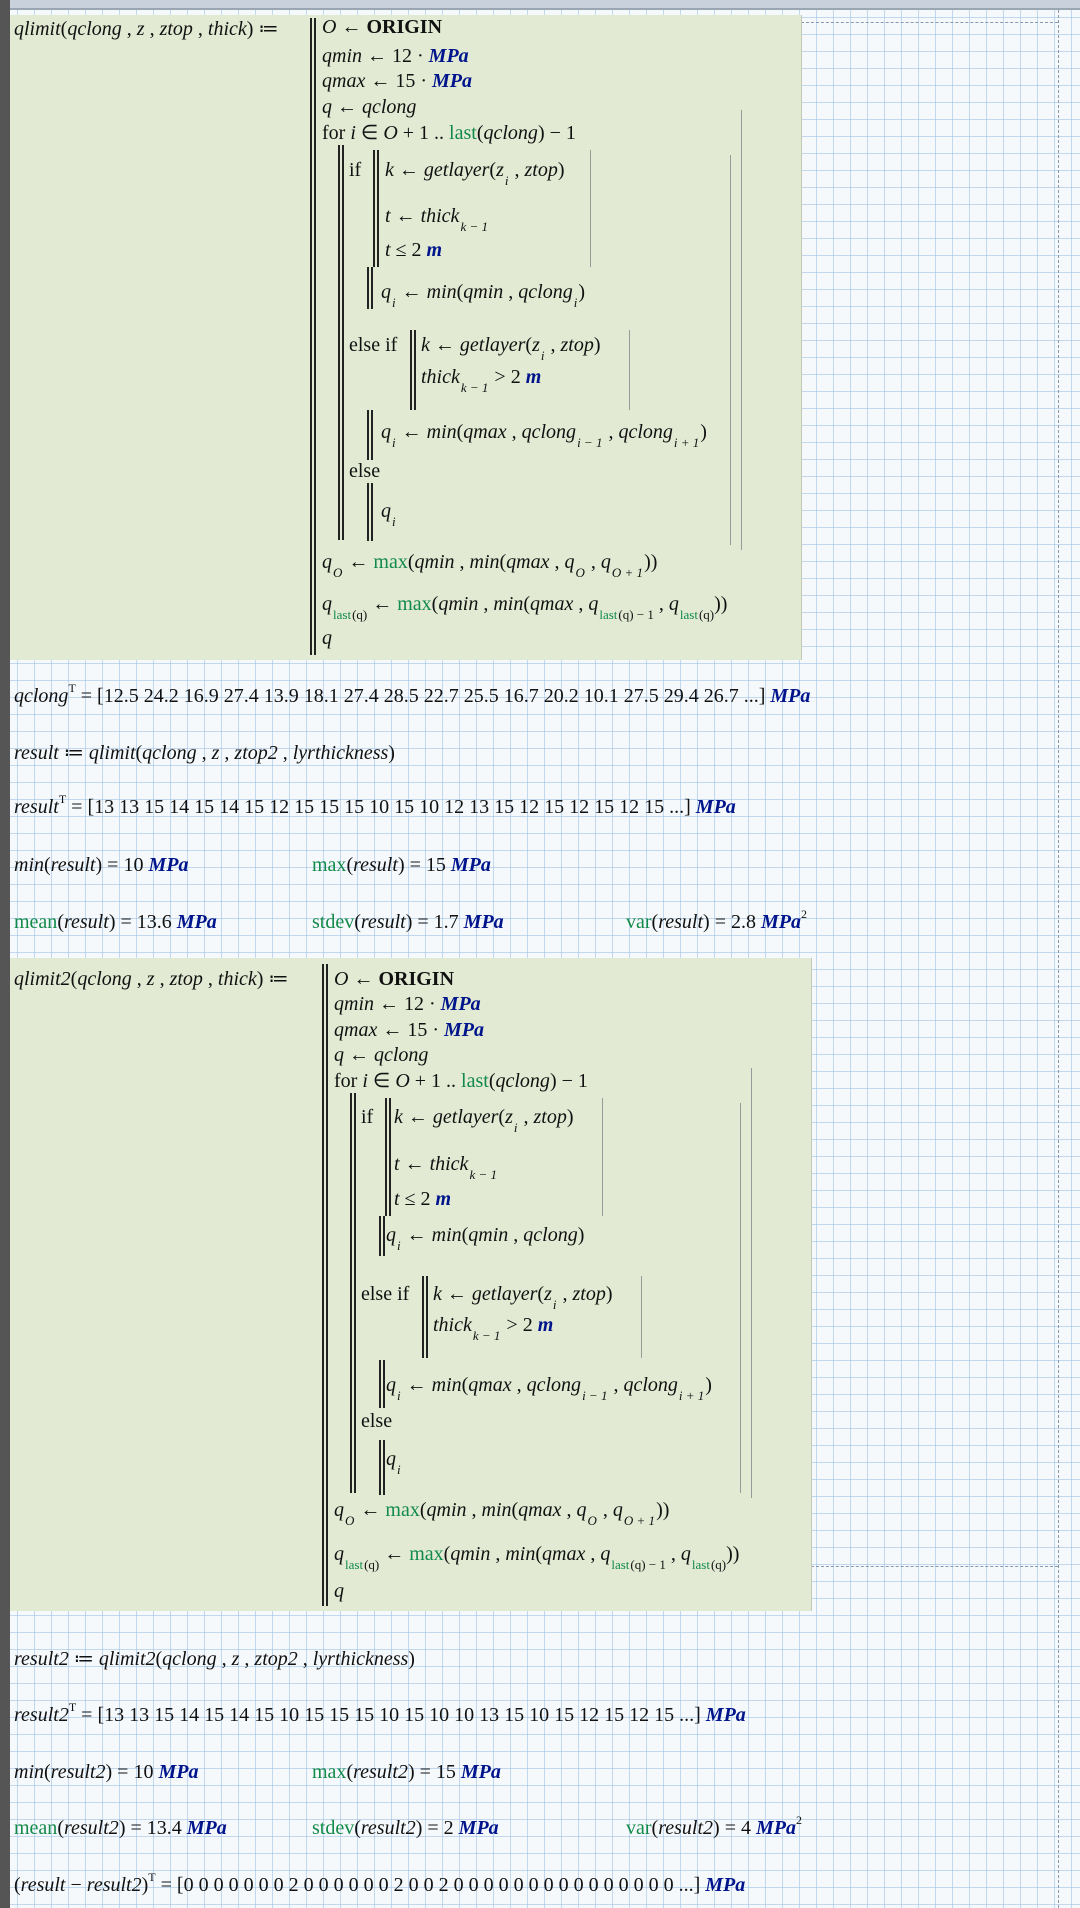 The width and height of the screenshot is (1080, 1908). What do you see at coordinates (481, 379) in the screenshot?
I see `program-line: thickk − 1 > 2 m` at bounding box center [481, 379].